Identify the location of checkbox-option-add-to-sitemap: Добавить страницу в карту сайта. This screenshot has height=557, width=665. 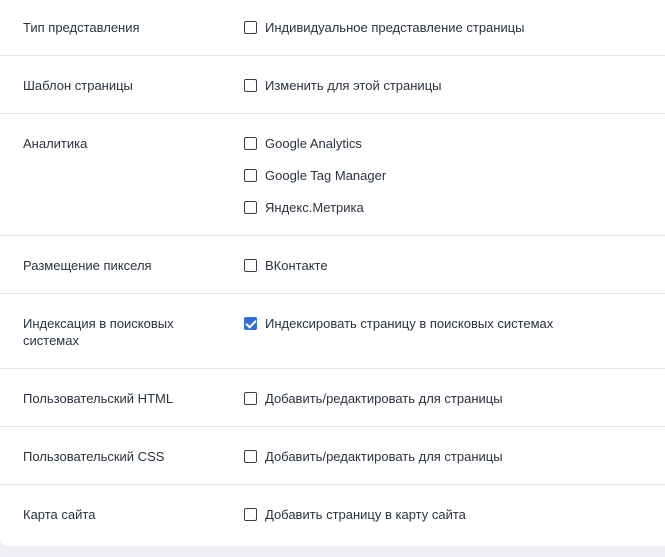
(355, 514).